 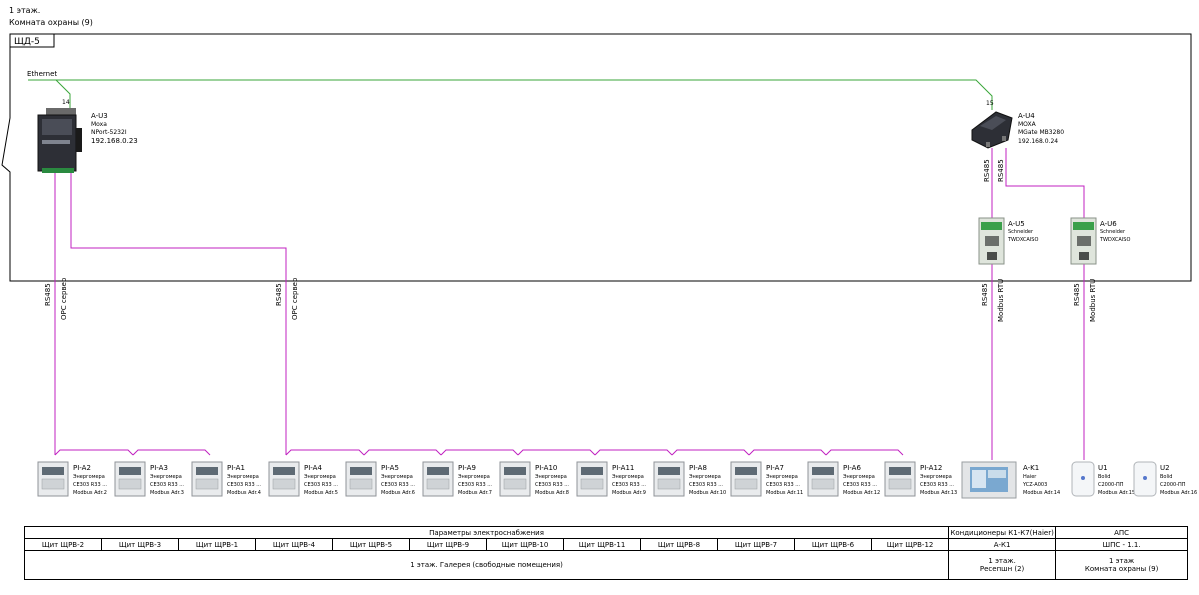 I want to click on fire-u2-make: Bolid, so click(x=1166, y=477).